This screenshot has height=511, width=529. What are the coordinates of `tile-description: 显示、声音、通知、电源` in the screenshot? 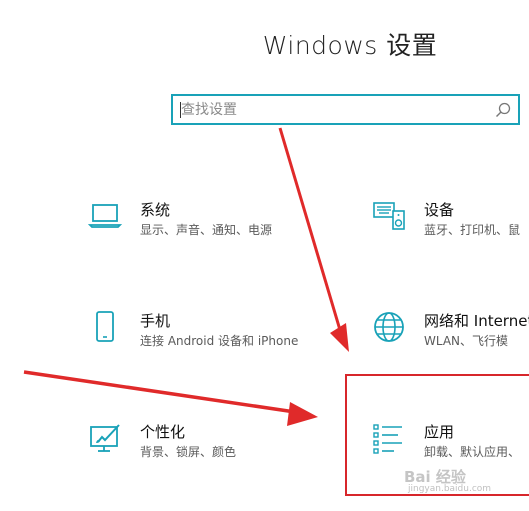 It's located at (206, 230).